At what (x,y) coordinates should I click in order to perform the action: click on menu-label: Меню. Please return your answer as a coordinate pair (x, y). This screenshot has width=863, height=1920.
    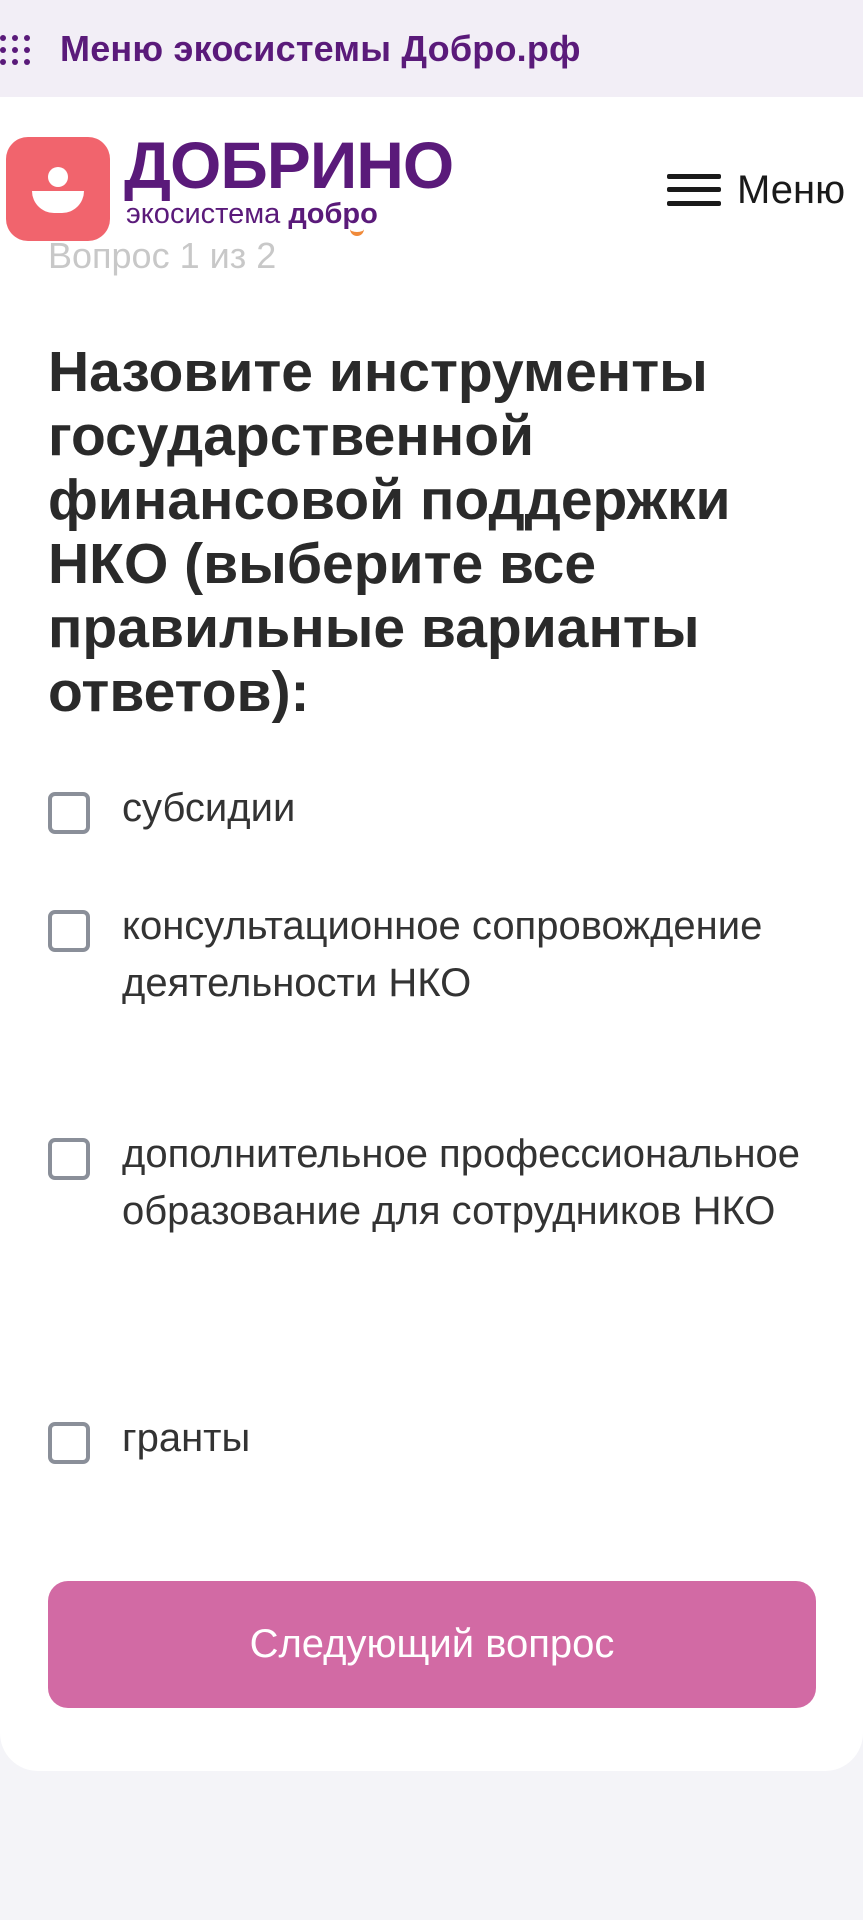
    Looking at the image, I should click on (791, 189).